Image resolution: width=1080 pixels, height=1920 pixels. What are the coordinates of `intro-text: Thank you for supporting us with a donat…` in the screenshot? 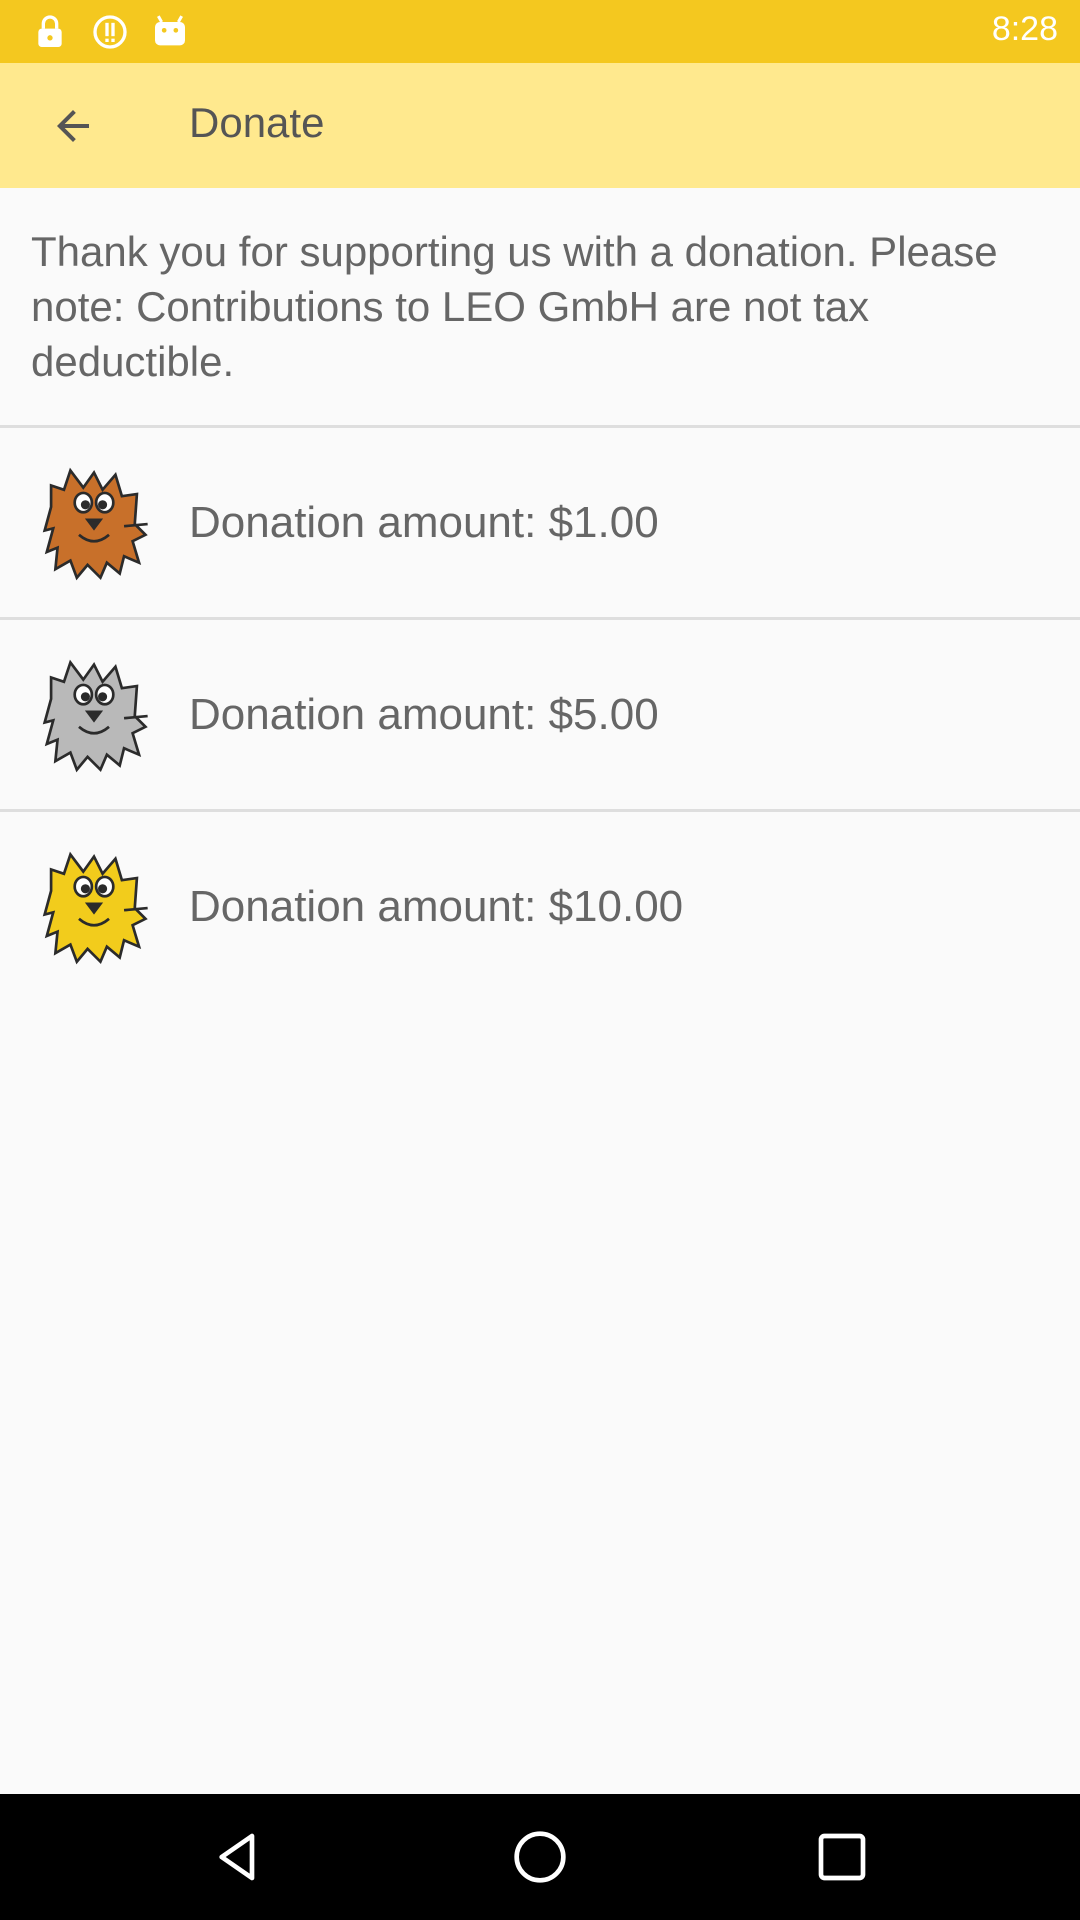 It's located at (514, 306).